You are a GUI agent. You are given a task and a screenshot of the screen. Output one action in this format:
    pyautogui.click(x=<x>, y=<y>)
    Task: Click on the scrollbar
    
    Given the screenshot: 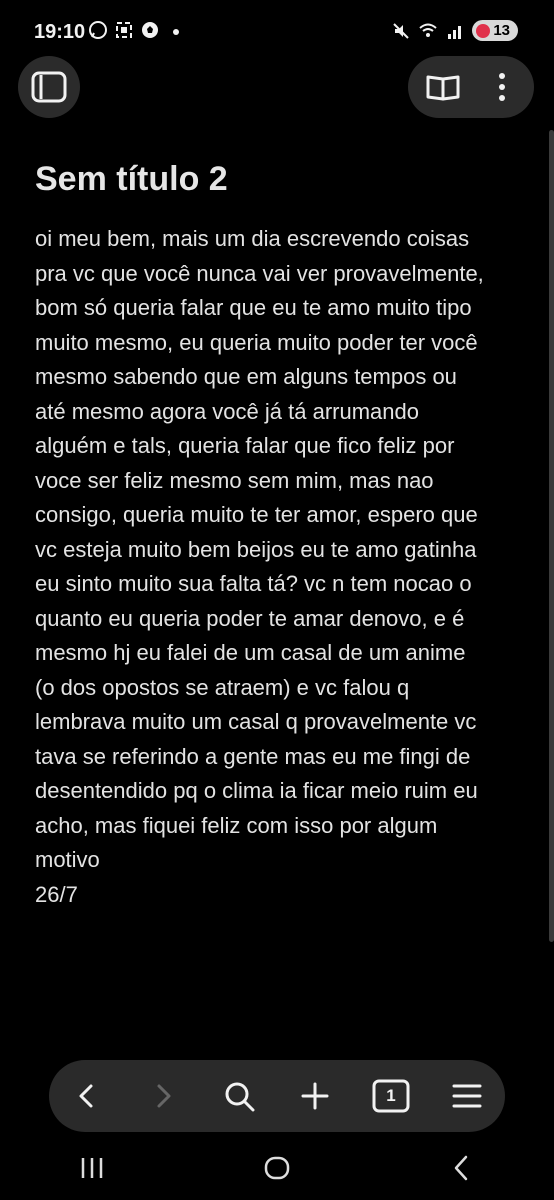 What is the action you would take?
    pyautogui.click(x=551, y=536)
    